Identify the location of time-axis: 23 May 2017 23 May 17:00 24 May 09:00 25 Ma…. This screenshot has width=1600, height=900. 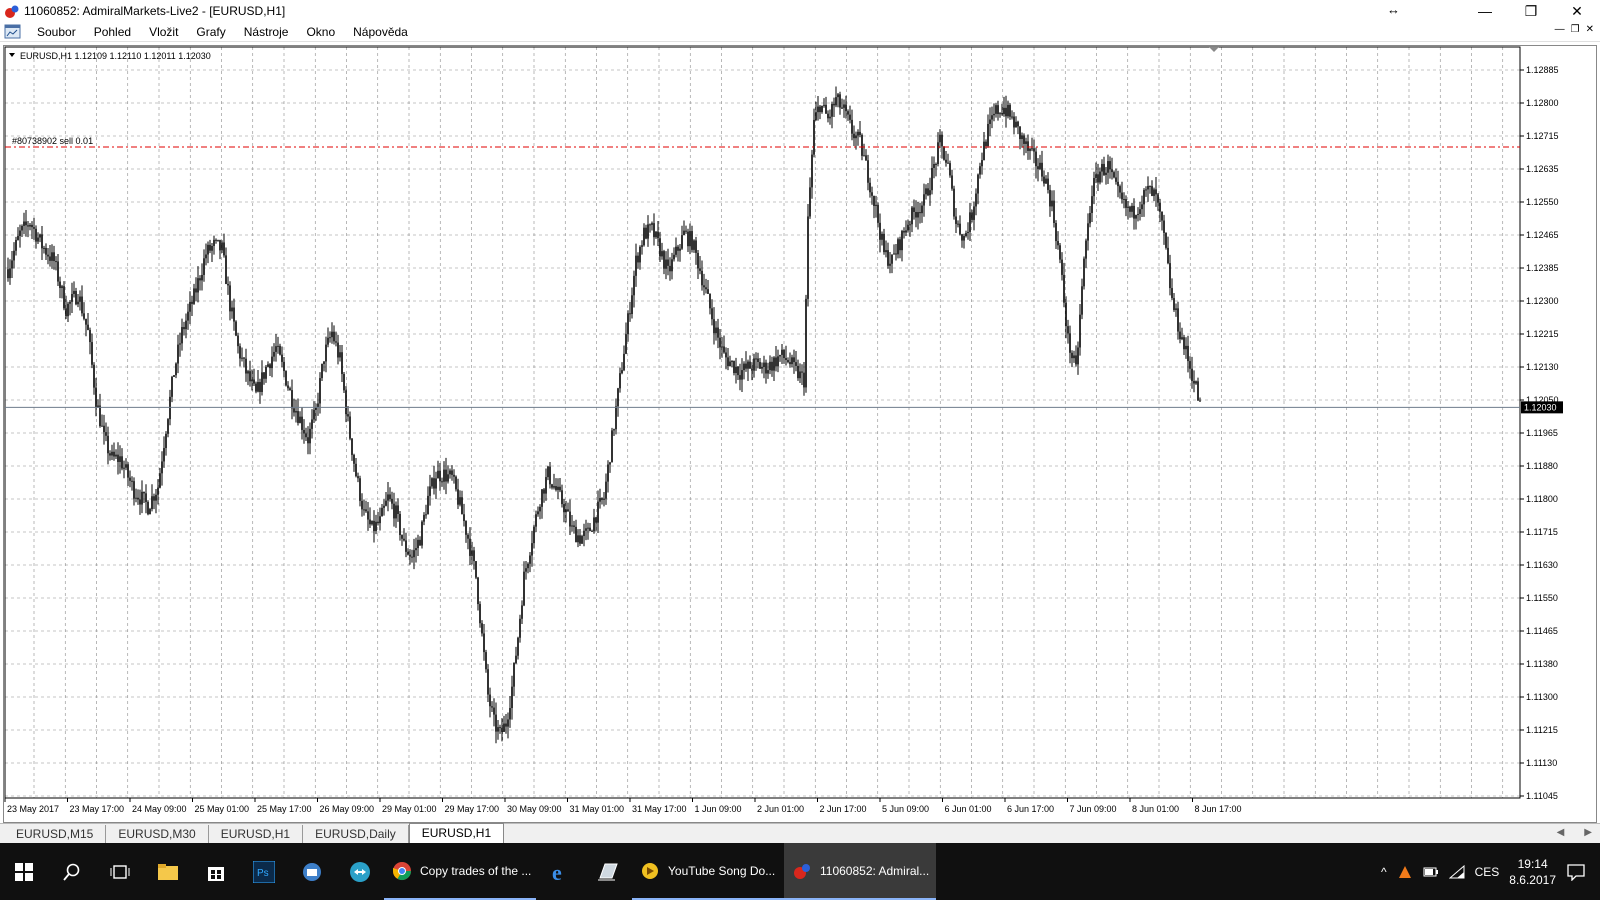
(623, 806).